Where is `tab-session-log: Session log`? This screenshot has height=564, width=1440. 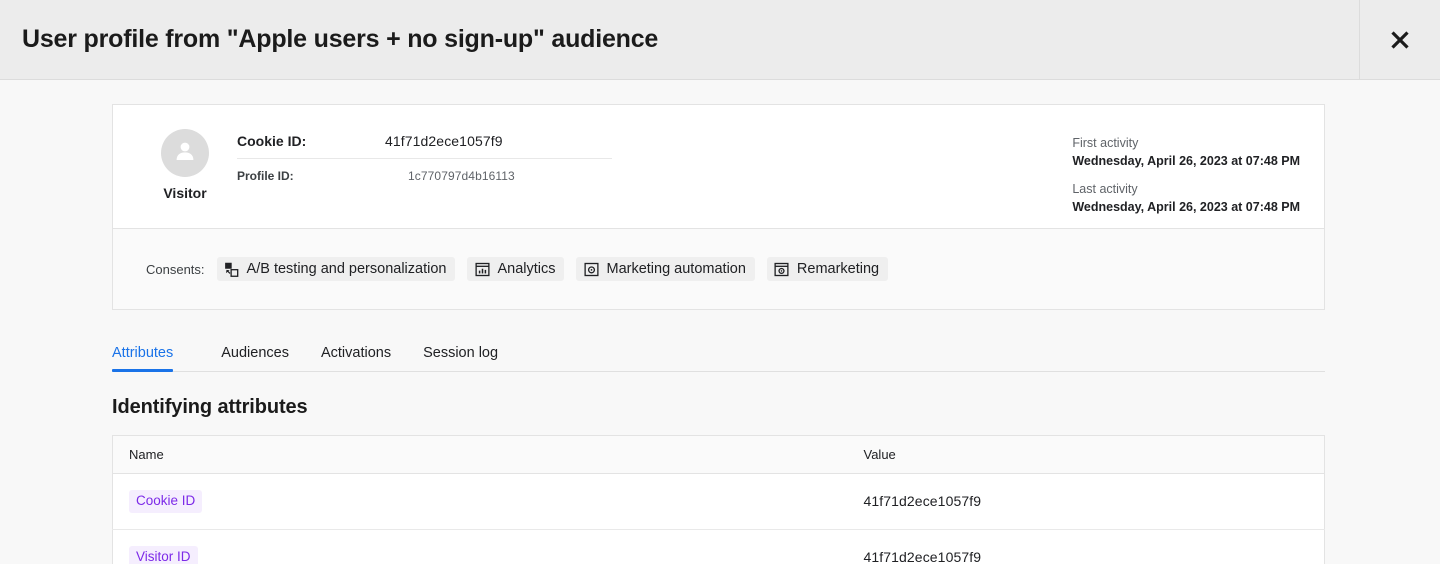
tab-session-log: Session log is located at coordinates (460, 358).